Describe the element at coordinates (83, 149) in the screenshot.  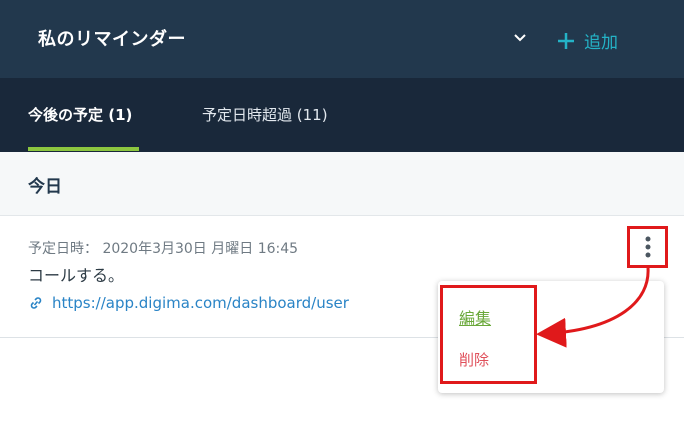
I see `active-tab-indicator` at that location.